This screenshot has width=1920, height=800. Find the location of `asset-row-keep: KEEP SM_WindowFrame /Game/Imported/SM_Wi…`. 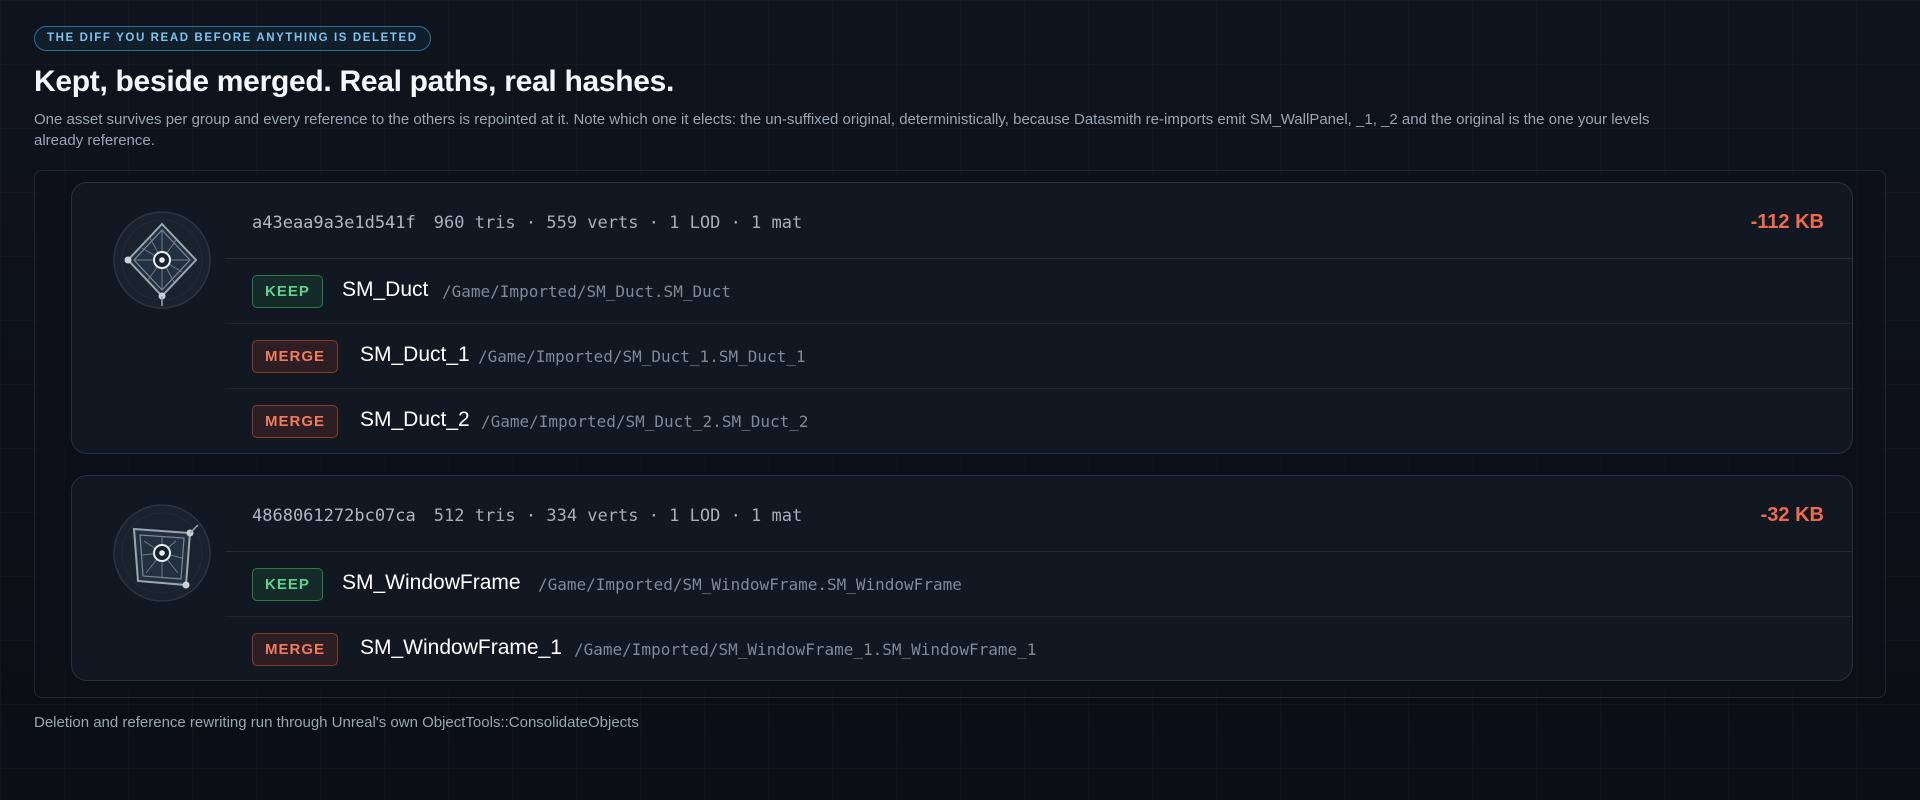

asset-row-keep: KEEP SM_WindowFrame /Game/Imported/SM_Wi… is located at coordinates (1038, 584).